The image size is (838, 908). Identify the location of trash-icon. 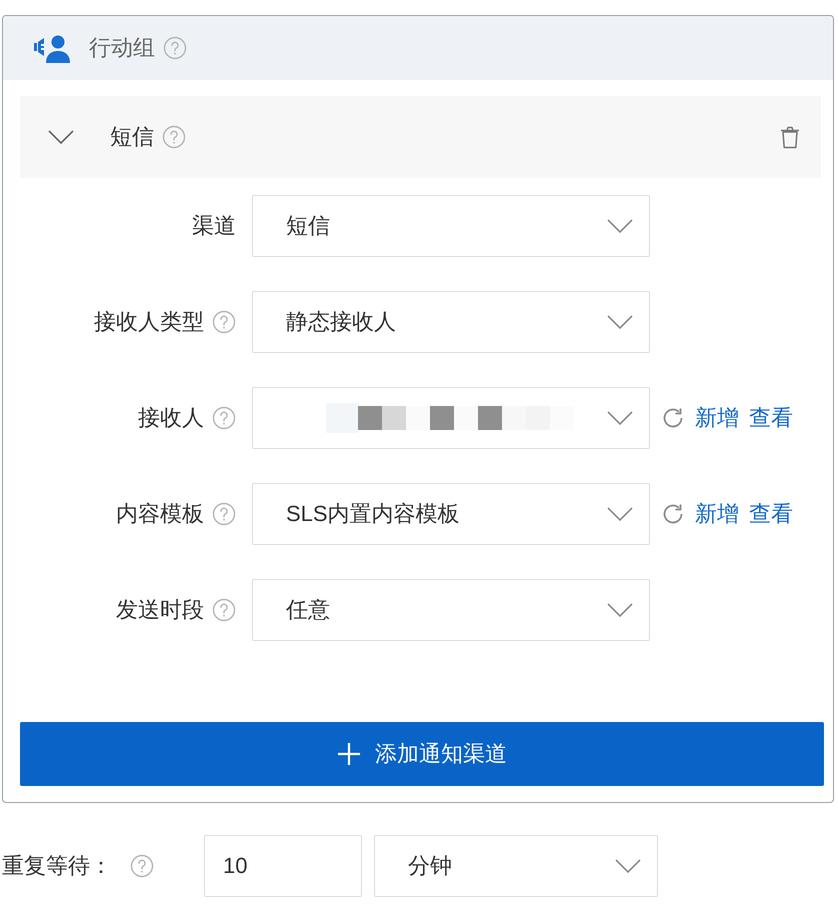
(790, 137).